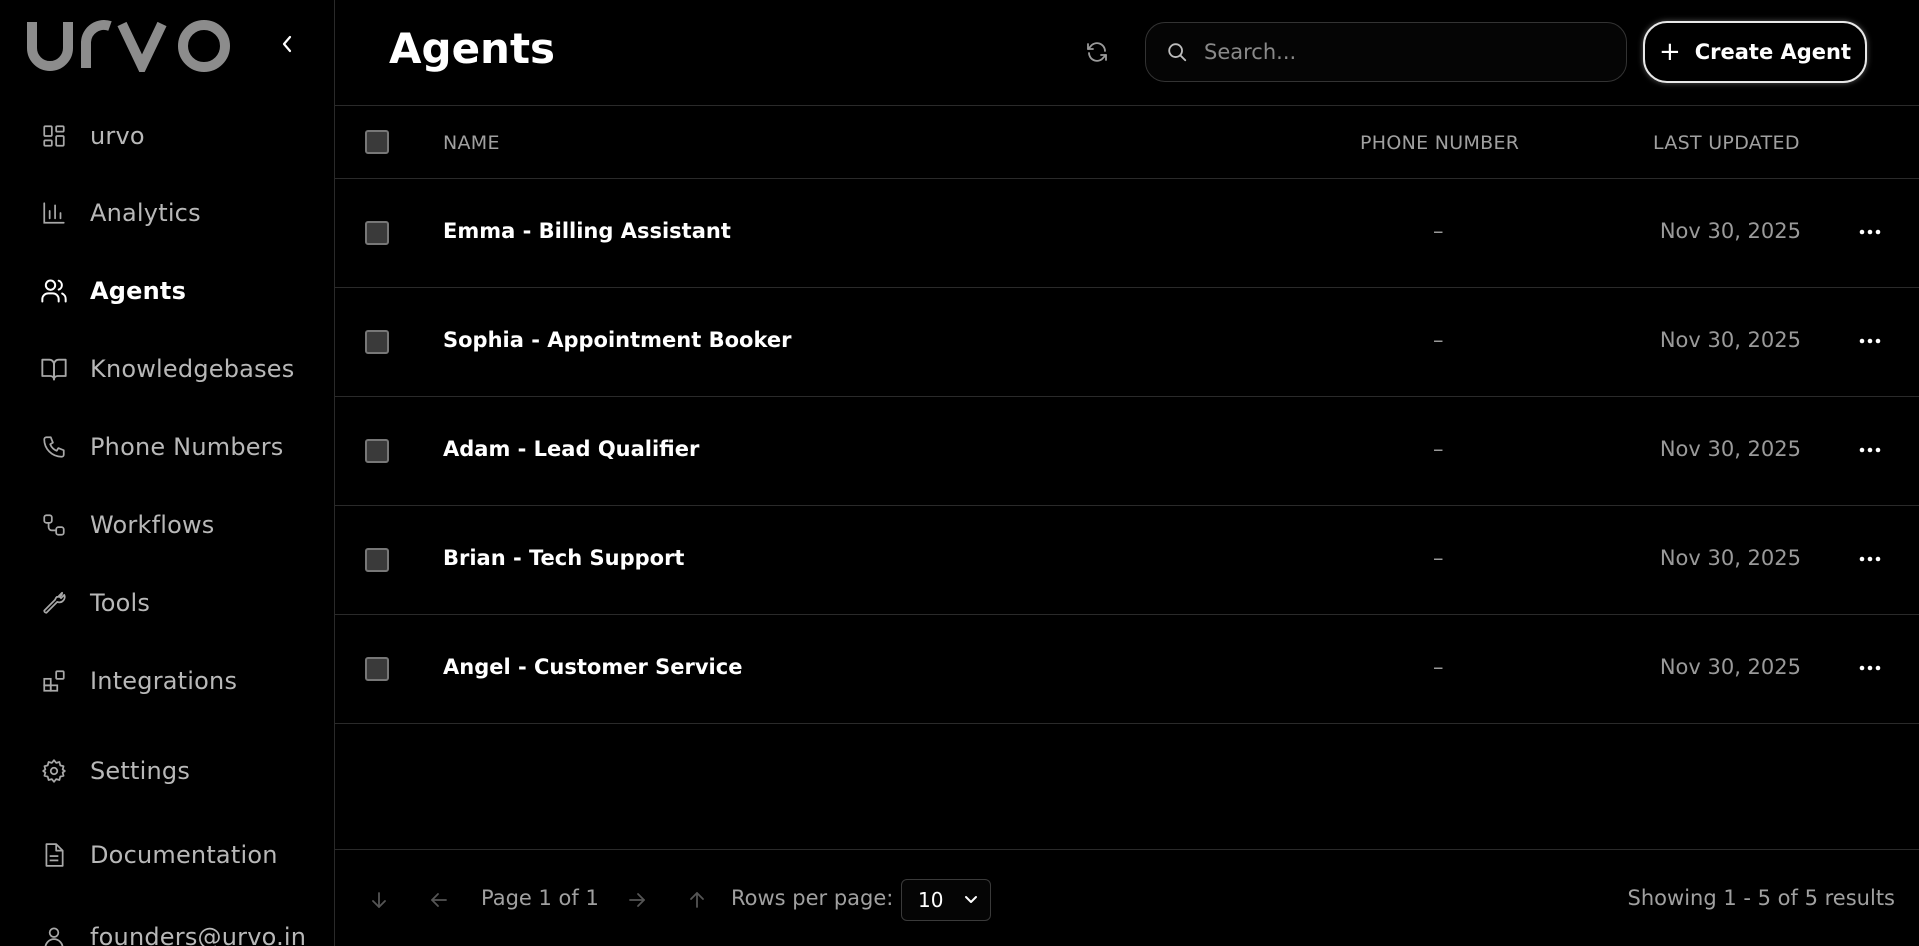 This screenshot has height=946, width=1919. What do you see at coordinates (1177, 52) in the screenshot?
I see `search-icon` at bounding box center [1177, 52].